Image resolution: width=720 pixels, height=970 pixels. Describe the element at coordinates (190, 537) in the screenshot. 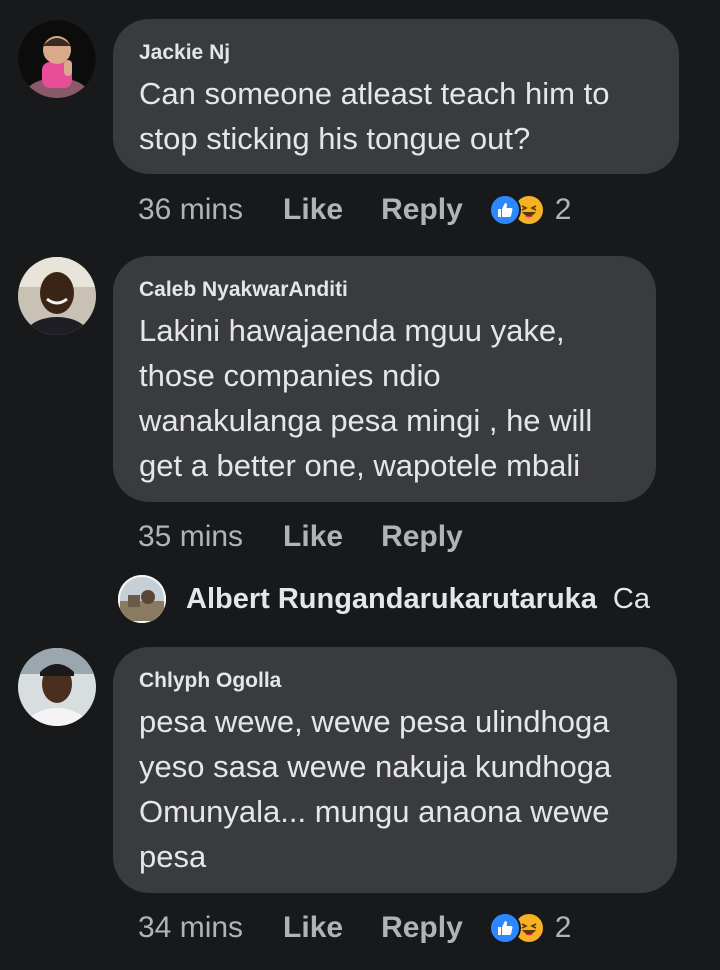

I see `comment-timestamp: 35 mins` at that location.